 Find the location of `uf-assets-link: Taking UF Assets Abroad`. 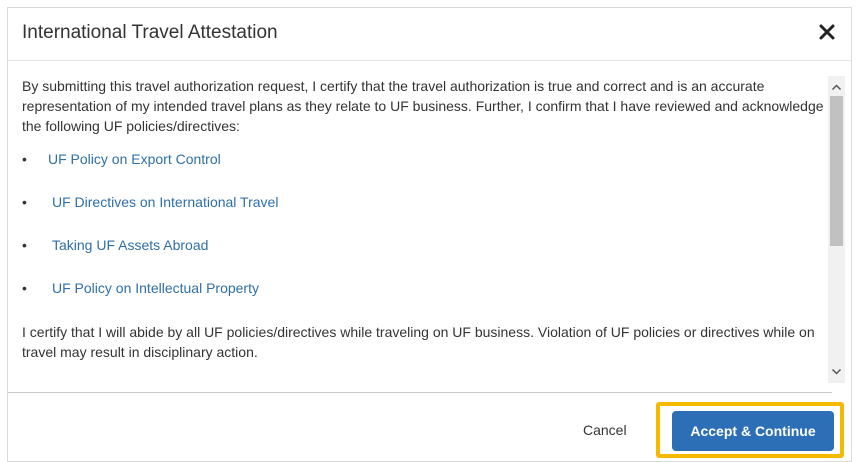

uf-assets-link: Taking UF Assets Abroad is located at coordinates (130, 245).